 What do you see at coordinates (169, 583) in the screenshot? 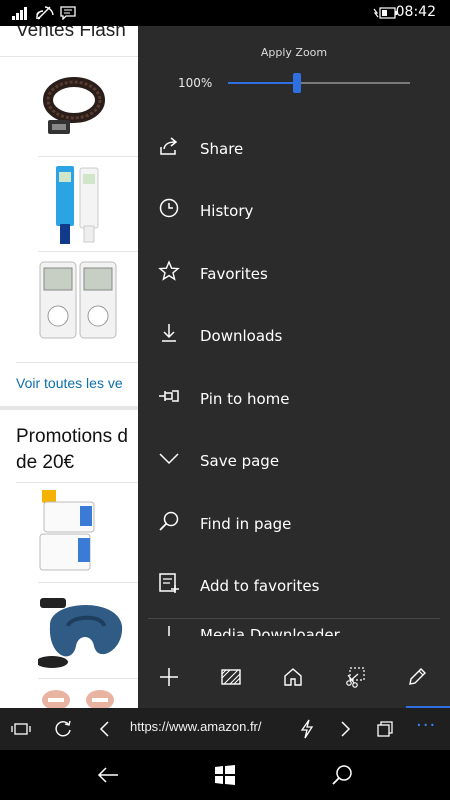
I see `add-favorite-icon` at bounding box center [169, 583].